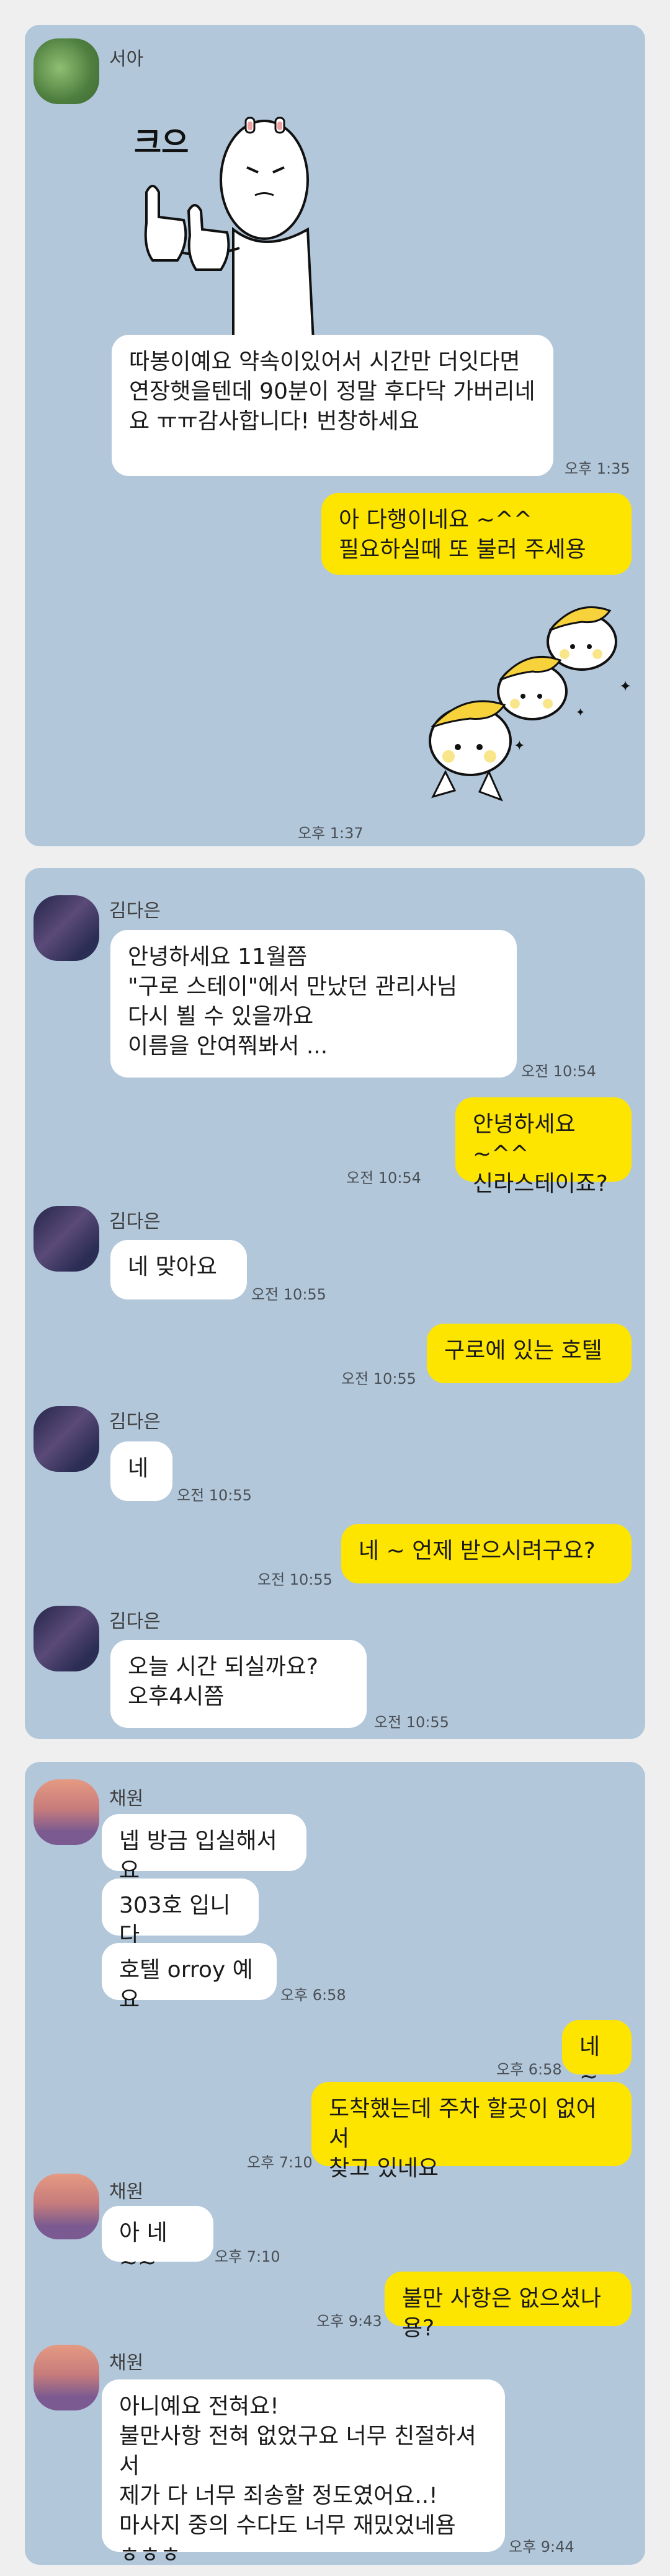  What do you see at coordinates (486, 1553) in the screenshot?
I see `message-bubble: 네 ~ 언제 받으시려구요?` at bounding box center [486, 1553].